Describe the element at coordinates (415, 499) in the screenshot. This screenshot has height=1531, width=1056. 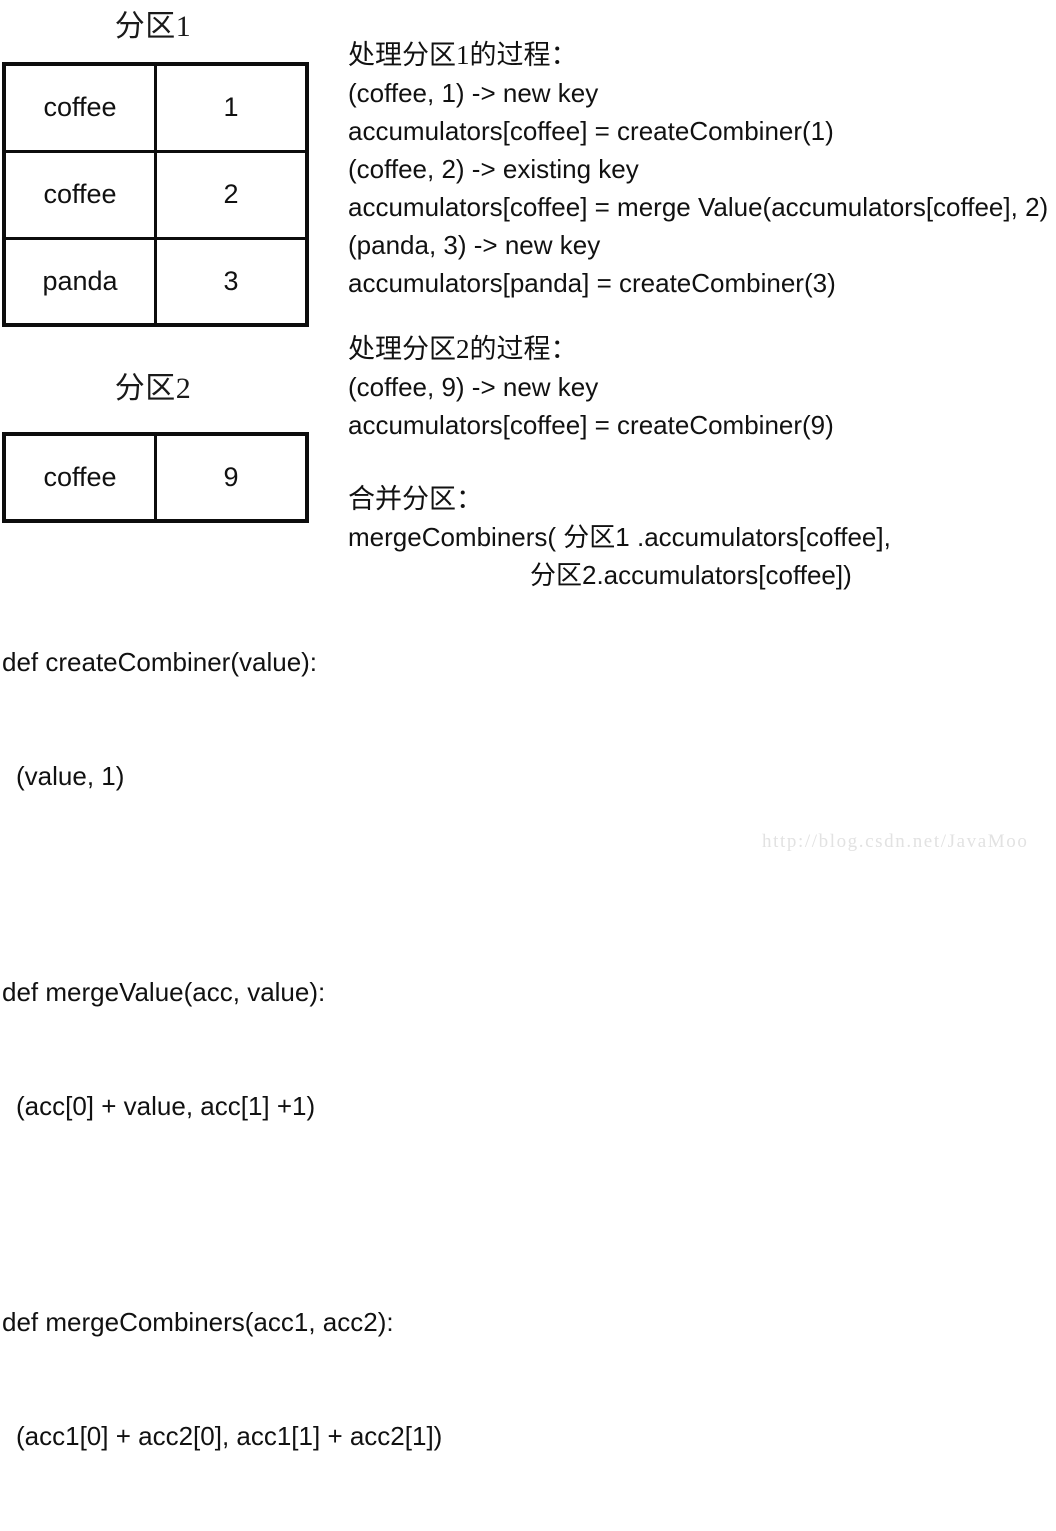
I see `merge-partitions-title: 合并分区：` at that location.